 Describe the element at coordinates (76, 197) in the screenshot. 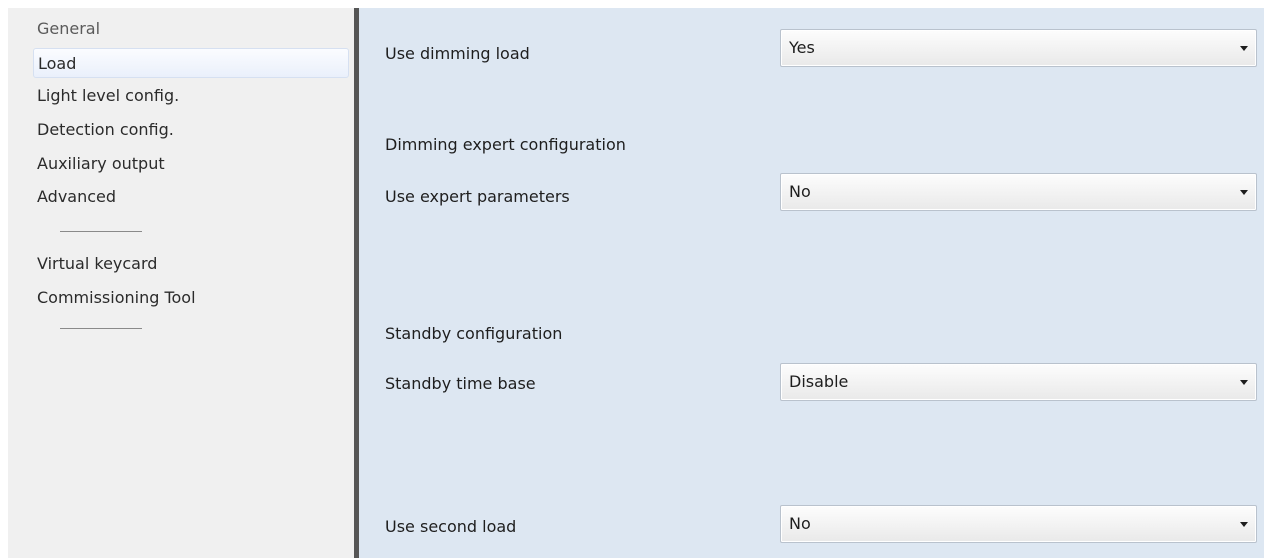

I see `sidebar-item-advanced: Advanced` at that location.